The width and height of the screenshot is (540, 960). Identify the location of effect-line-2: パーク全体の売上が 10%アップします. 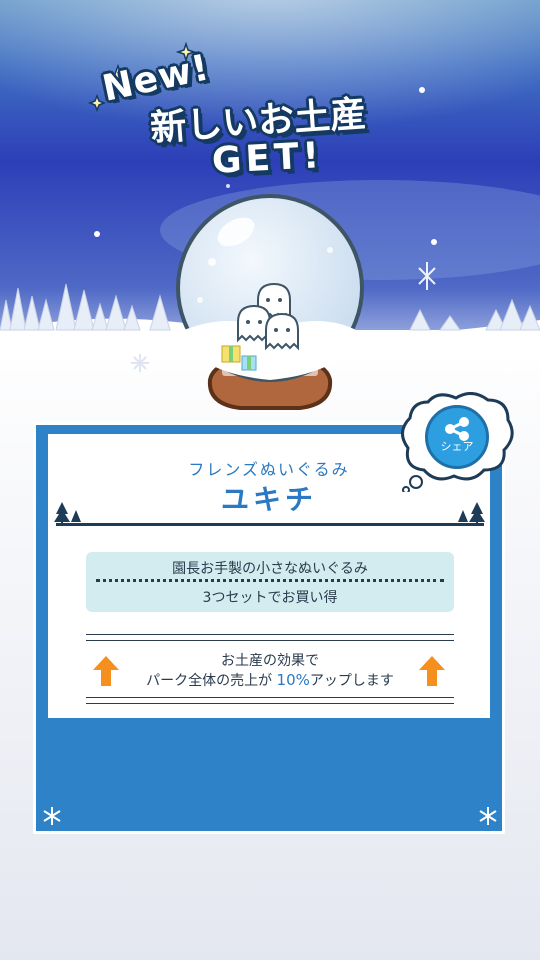
(270, 680).